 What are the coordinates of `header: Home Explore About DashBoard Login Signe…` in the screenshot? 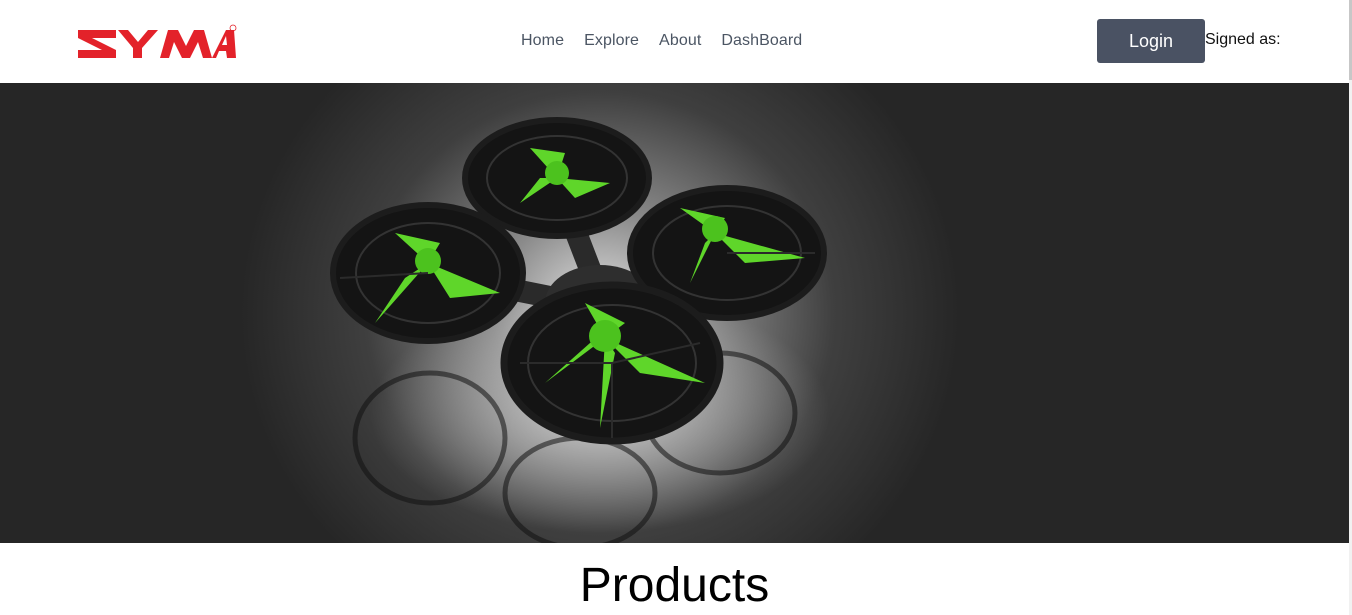 It's located at (674, 41).